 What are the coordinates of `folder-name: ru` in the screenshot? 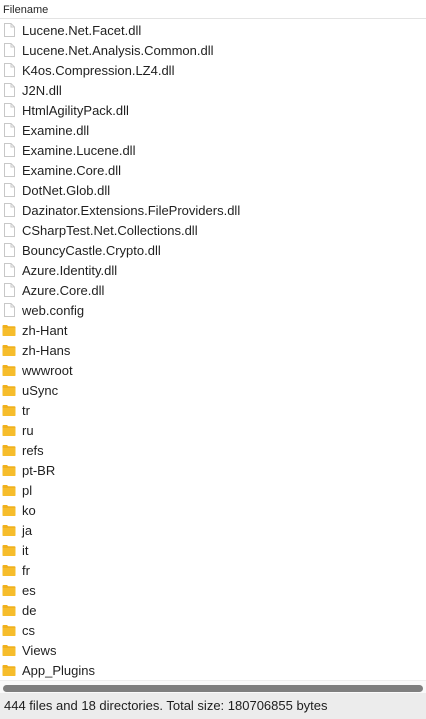 It's located at (28, 430).